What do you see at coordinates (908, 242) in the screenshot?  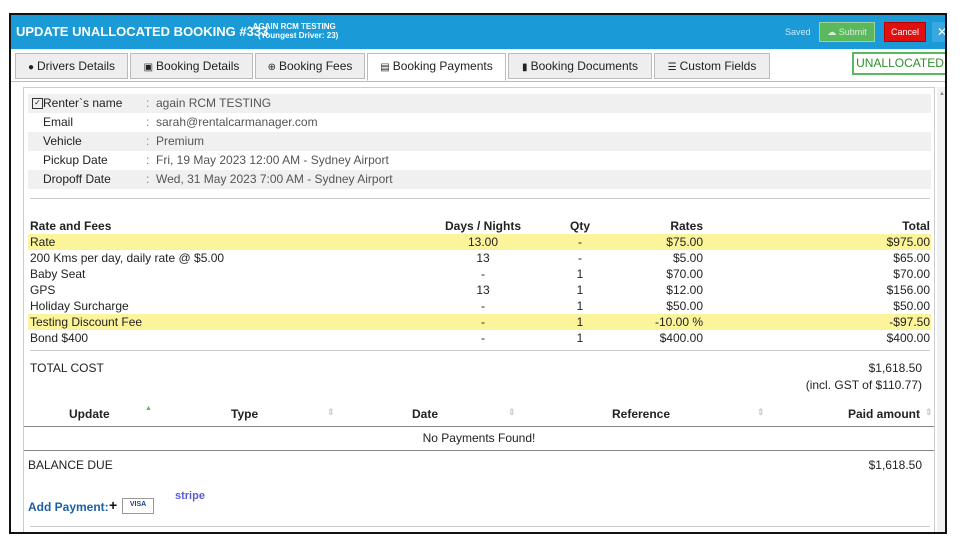 I see `fee-total: $975.00` at bounding box center [908, 242].